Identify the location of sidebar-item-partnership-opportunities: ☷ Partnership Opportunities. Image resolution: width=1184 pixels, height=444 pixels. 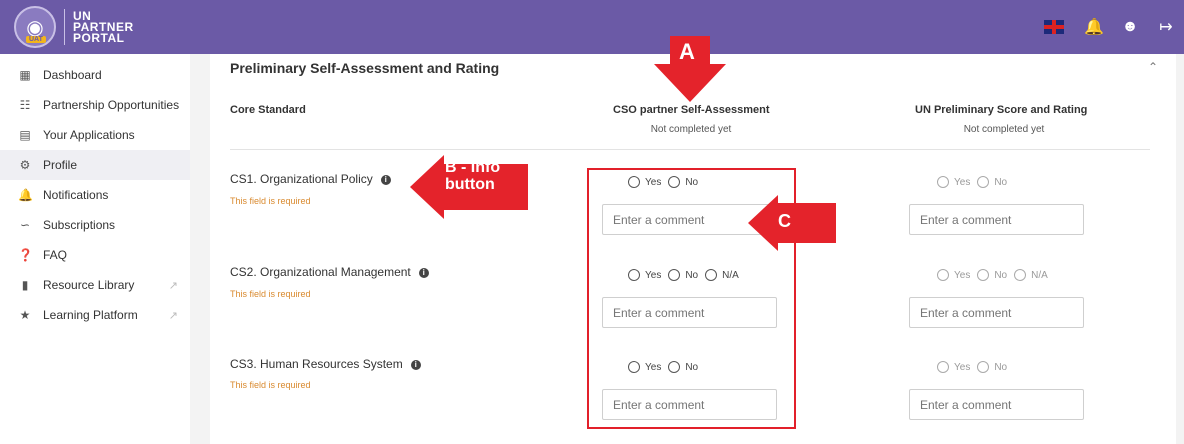
(95, 105).